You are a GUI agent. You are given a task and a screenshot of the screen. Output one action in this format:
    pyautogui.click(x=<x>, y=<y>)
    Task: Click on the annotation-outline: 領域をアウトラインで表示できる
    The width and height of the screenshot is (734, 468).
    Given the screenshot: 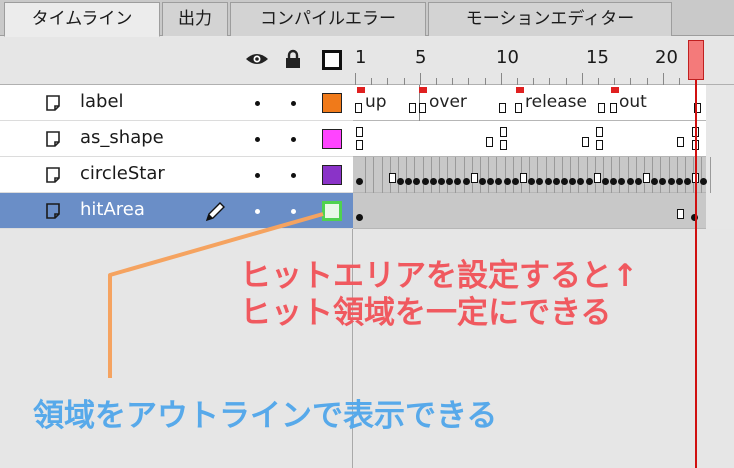 What is the action you would take?
    pyautogui.click(x=265, y=416)
    